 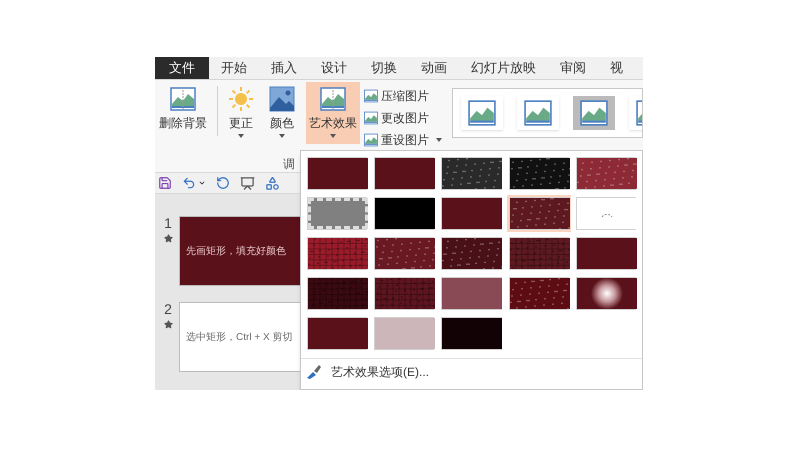 What do you see at coordinates (234, 68) in the screenshot?
I see `ribbon-tab: 开始` at bounding box center [234, 68].